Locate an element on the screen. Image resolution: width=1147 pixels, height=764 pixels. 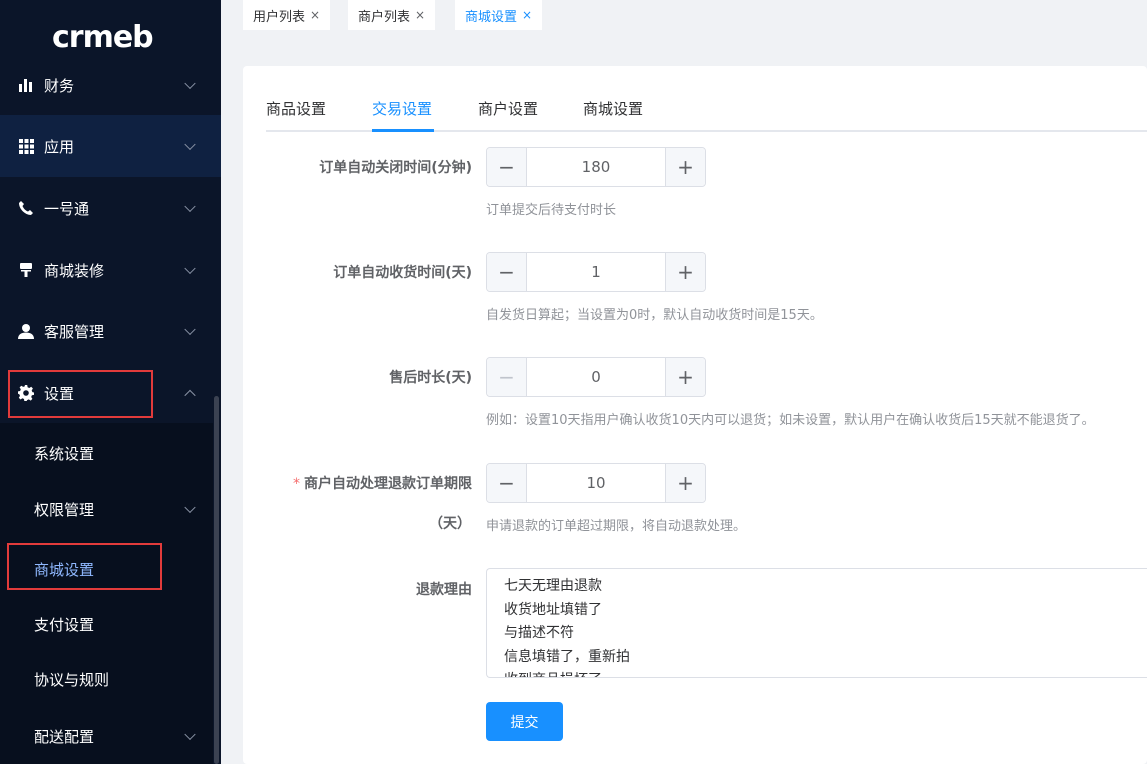
tag-mall-settings: 商城设置 × is located at coordinates (499, 15).